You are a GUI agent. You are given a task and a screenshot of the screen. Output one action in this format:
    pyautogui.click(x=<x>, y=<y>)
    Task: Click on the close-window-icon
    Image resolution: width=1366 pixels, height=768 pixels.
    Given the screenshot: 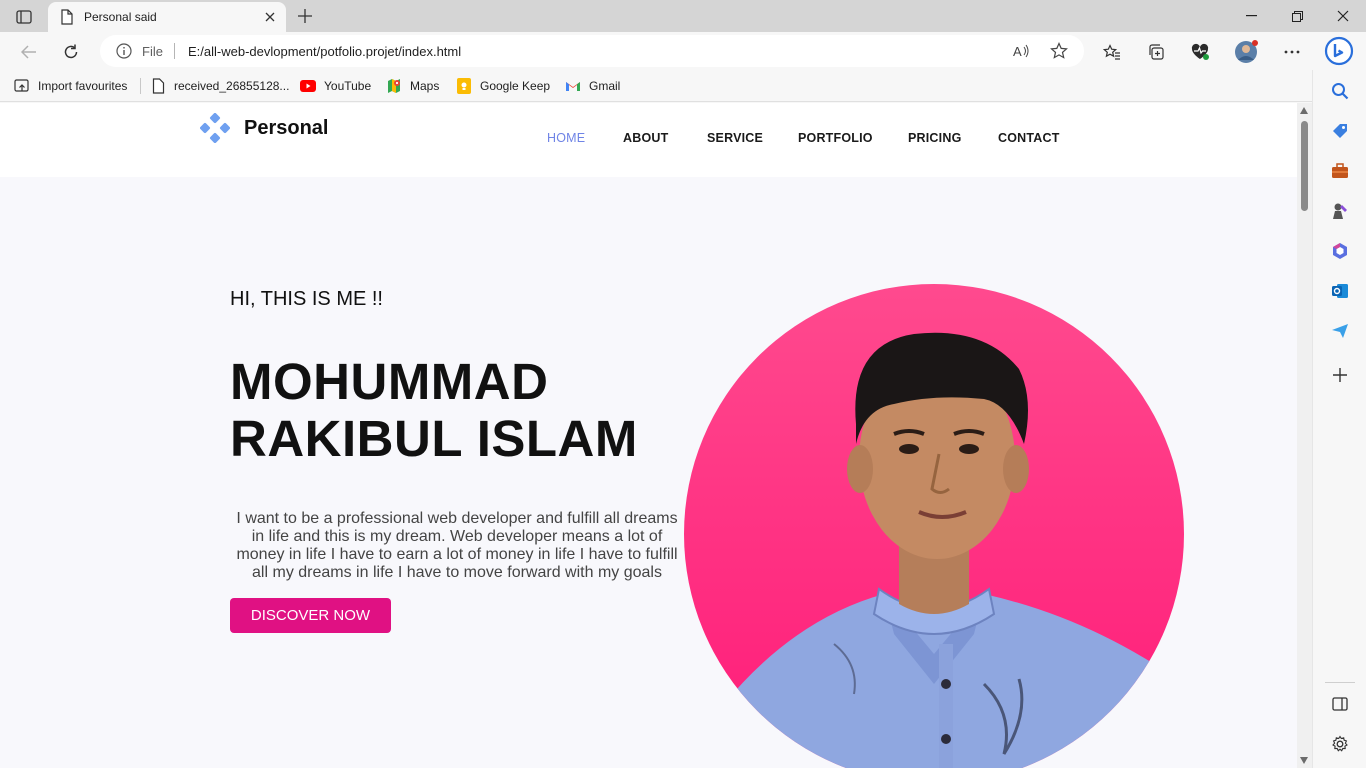 What is the action you would take?
    pyautogui.click(x=1343, y=16)
    